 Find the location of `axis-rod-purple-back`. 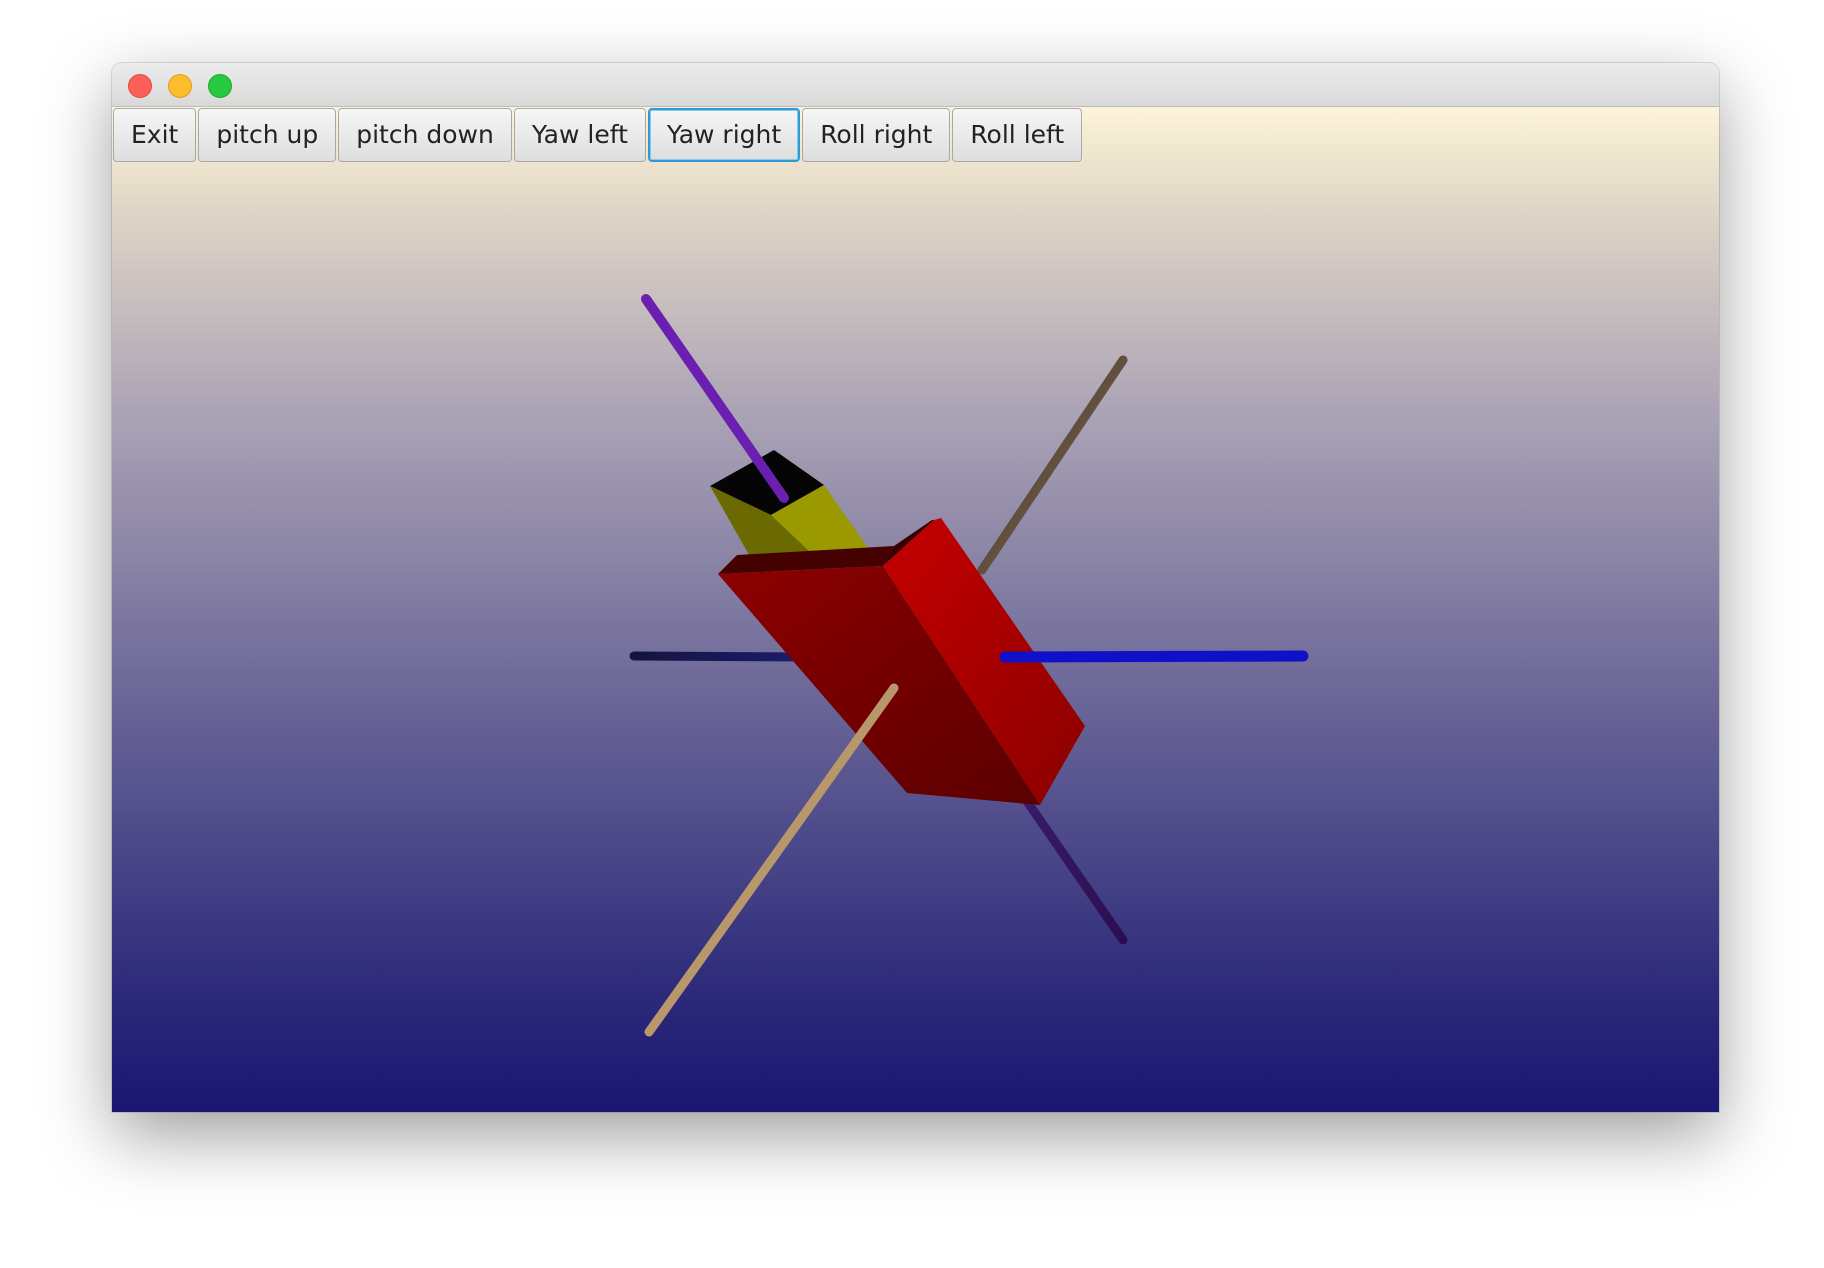

axis-rod-purple-back is located at coordinates (1073, 868).